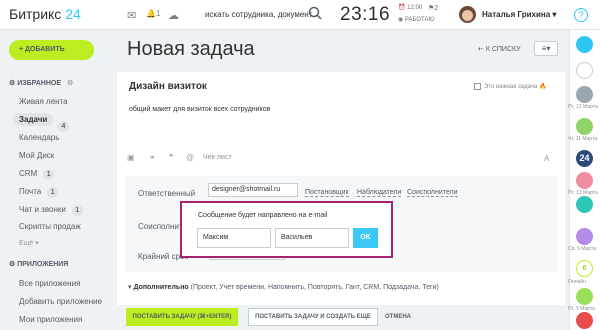 The height and width of the screenshot is (330, 600). What do you see at coordinates (315, 13) in the screenshot?
I see `search-icon` at bounding box center [315, 13].